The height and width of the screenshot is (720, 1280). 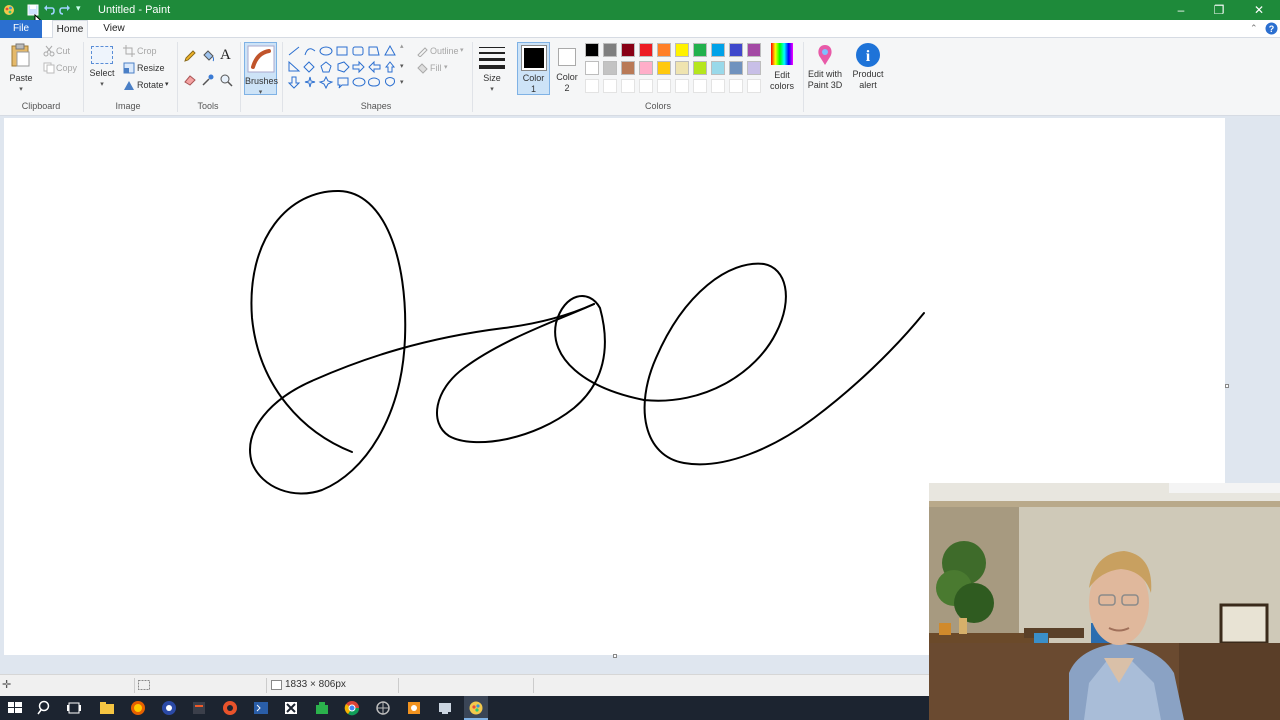 I want to click on firefox-icon, so click(x=138, y=708).